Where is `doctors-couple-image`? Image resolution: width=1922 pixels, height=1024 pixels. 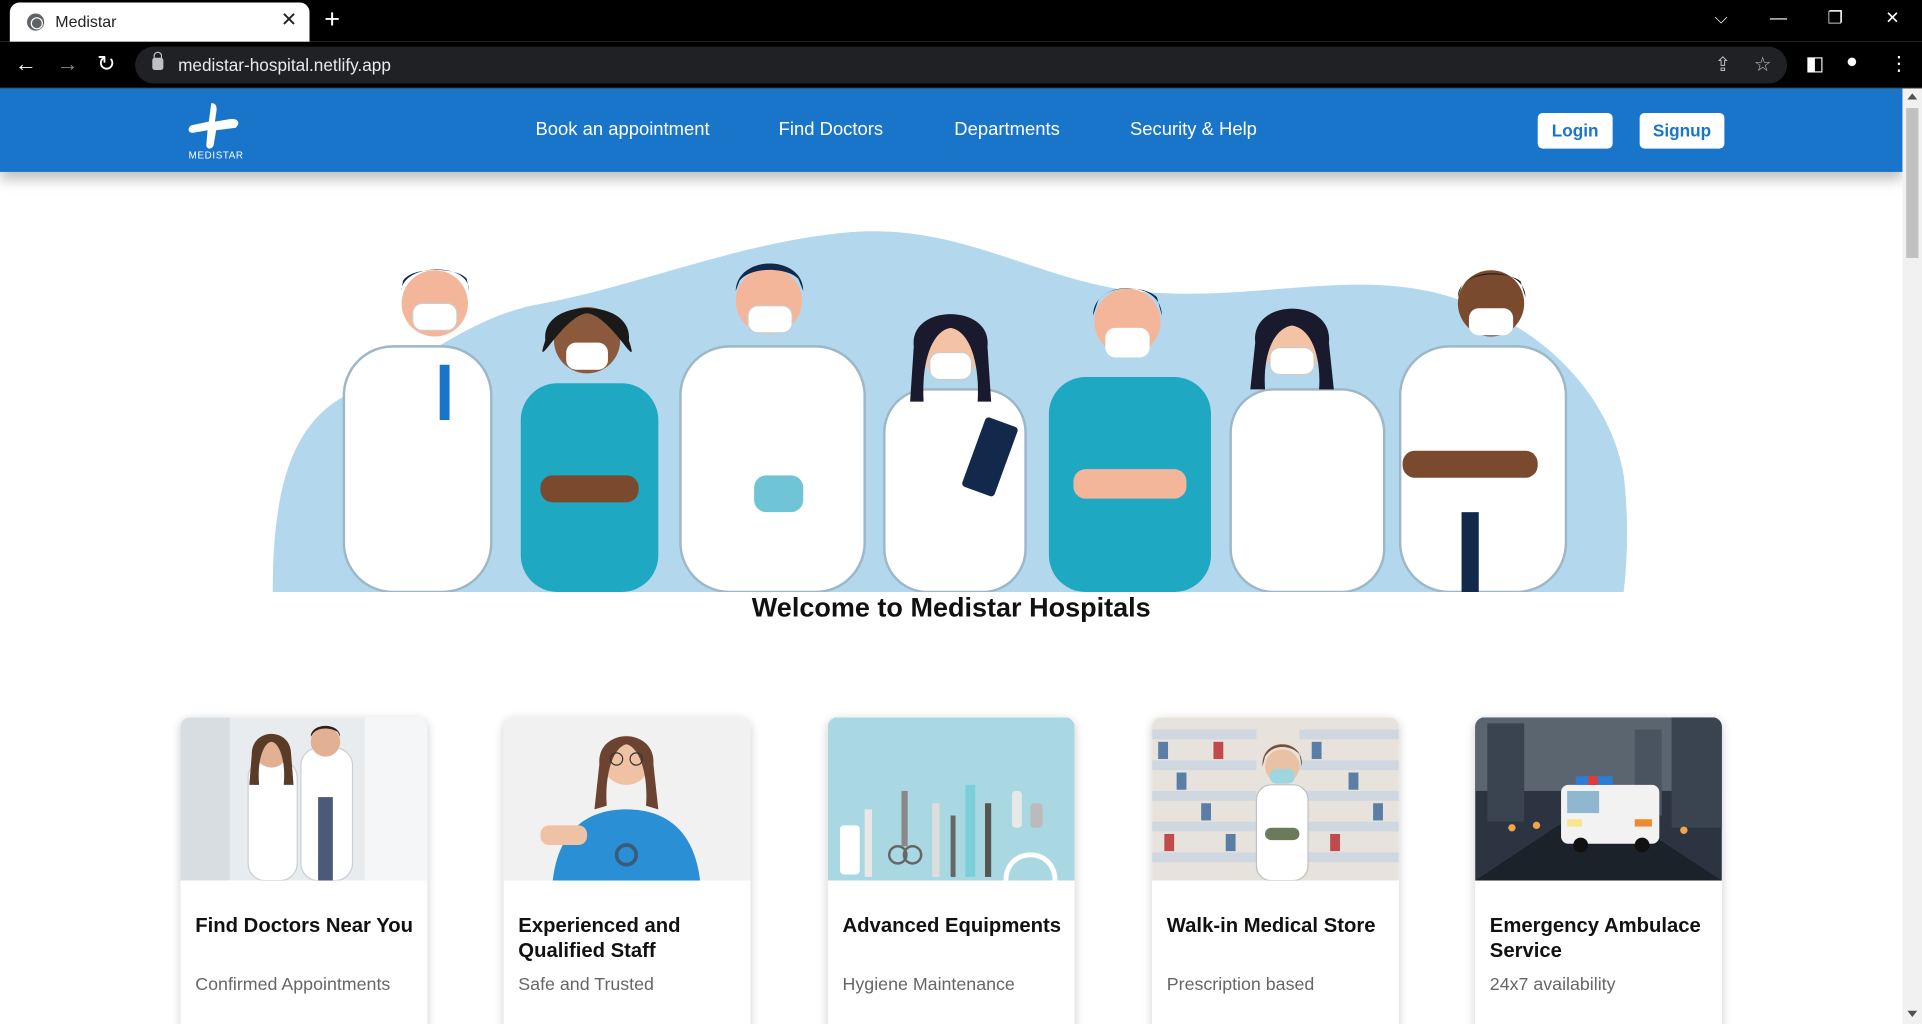
doctors-couple-image is located at coordinates (304, 799).